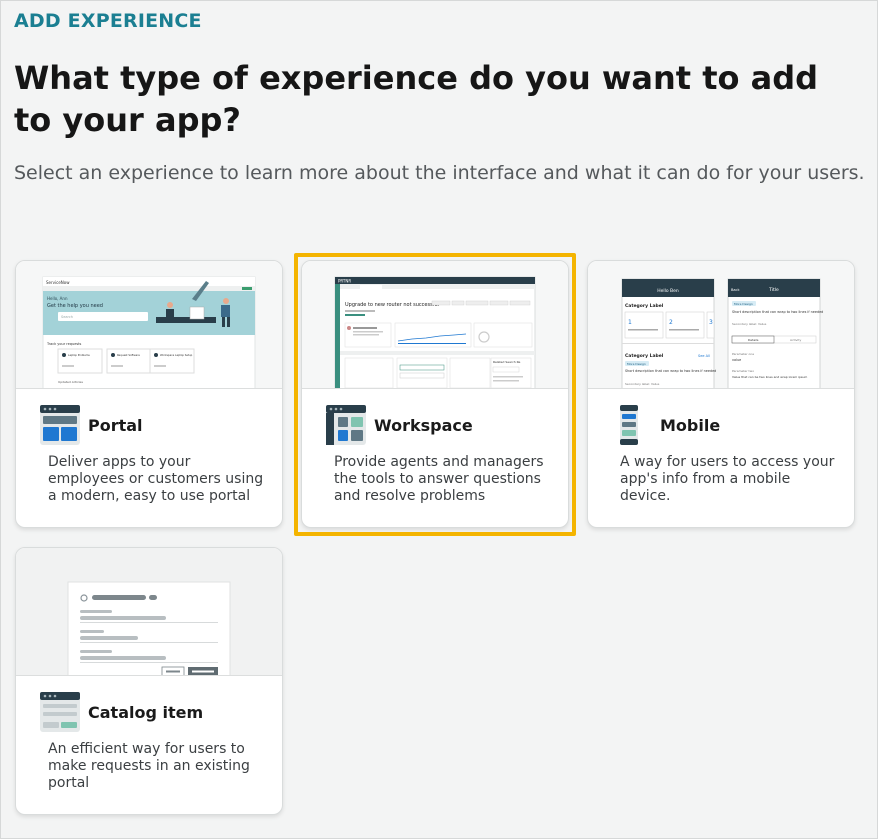  What do you see at coordinates (392, 305) in the screenshot?
I see `workspace-preview-record-title: Upgrade to new router not successful` at bounding box center [392, 305].